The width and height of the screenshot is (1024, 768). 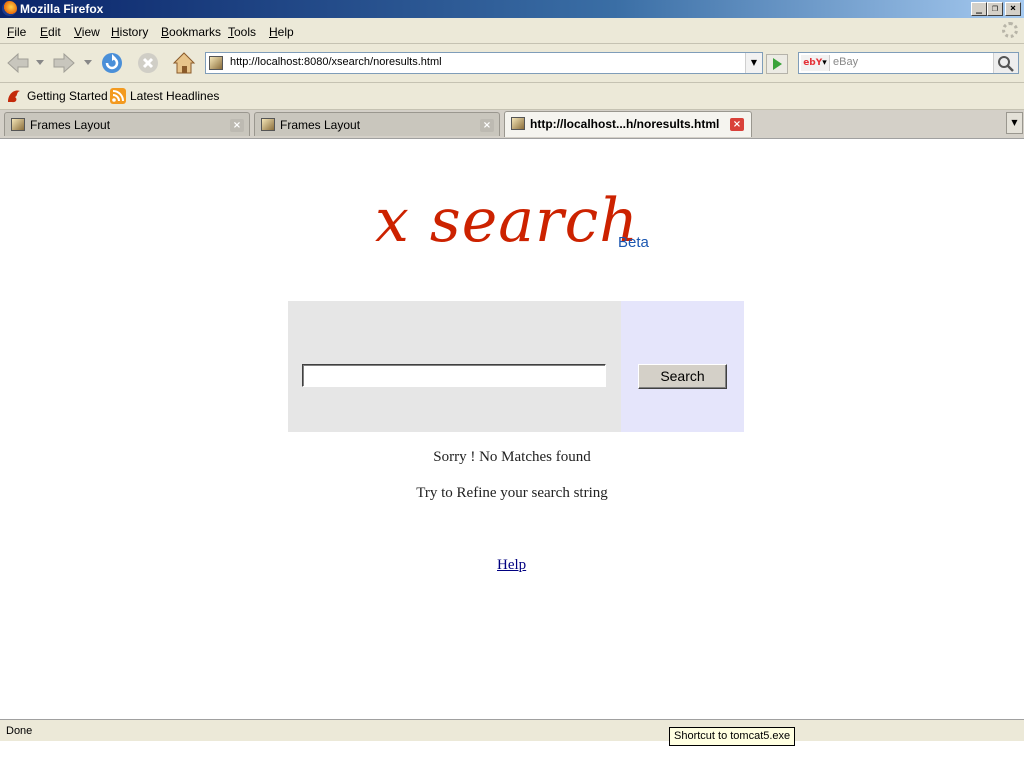 I want to click on address-dropdown-icon: ▼, so click(x=753, y=63).